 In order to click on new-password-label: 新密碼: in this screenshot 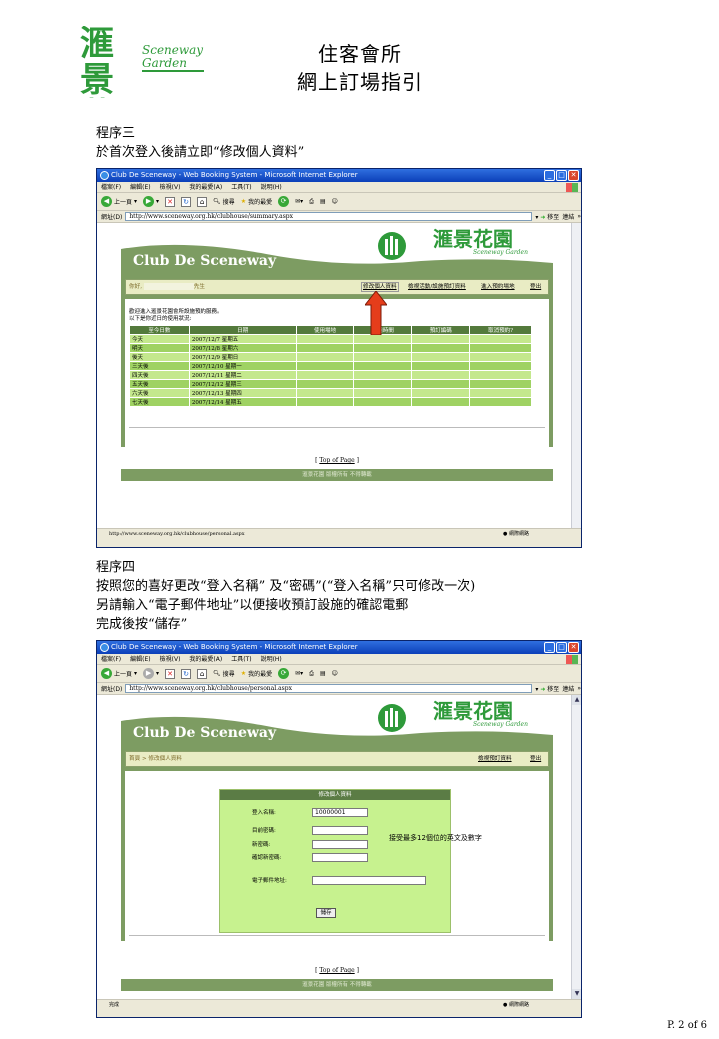, I will do `click(261, 845)`.